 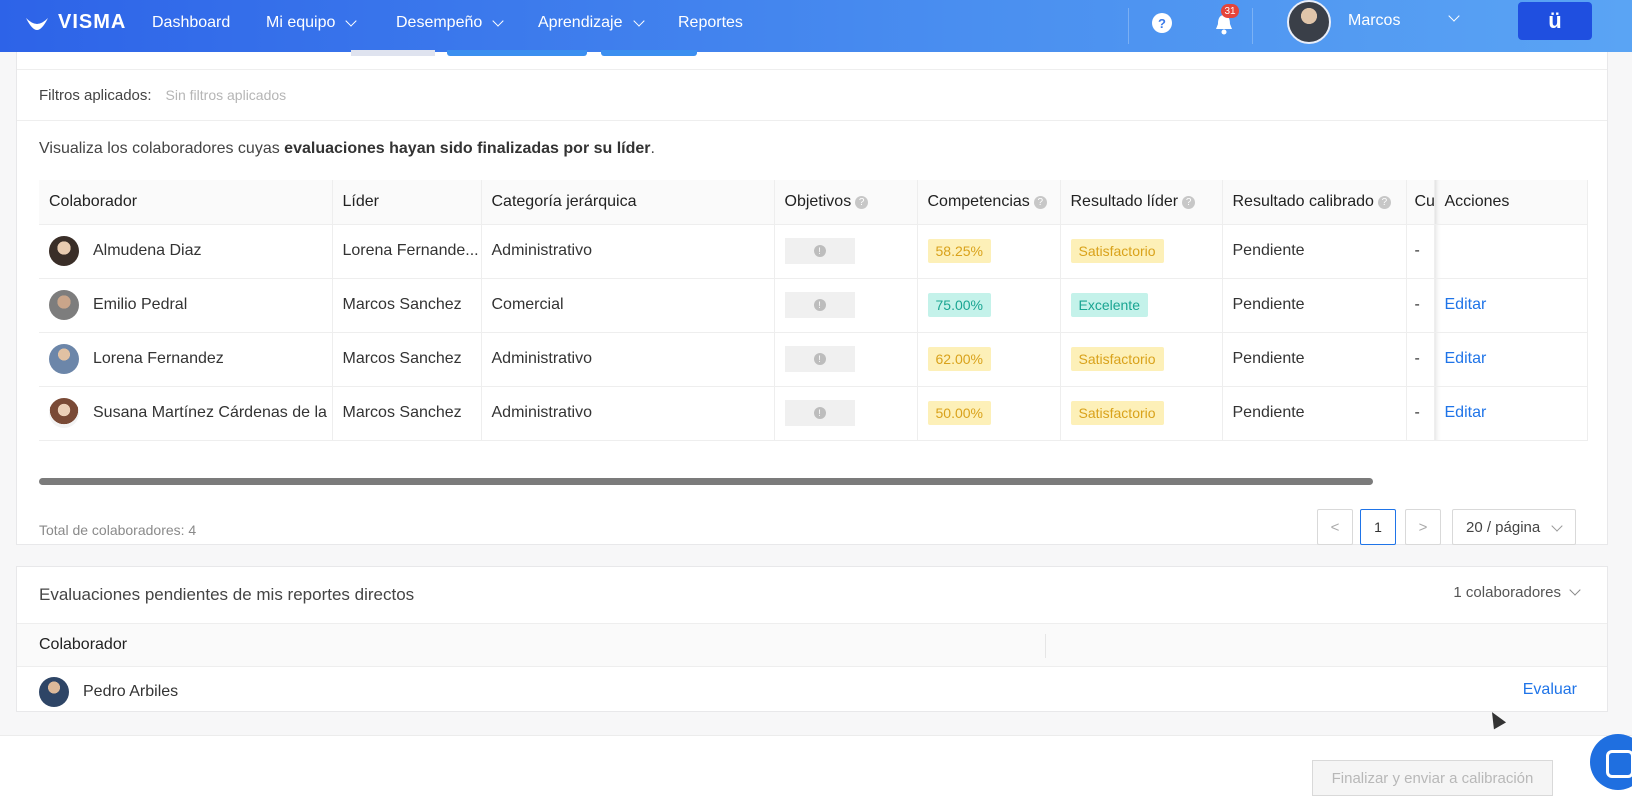 I want to click on nav-mi-equipo-label: Mi equipo, so click(x=301, y=22).